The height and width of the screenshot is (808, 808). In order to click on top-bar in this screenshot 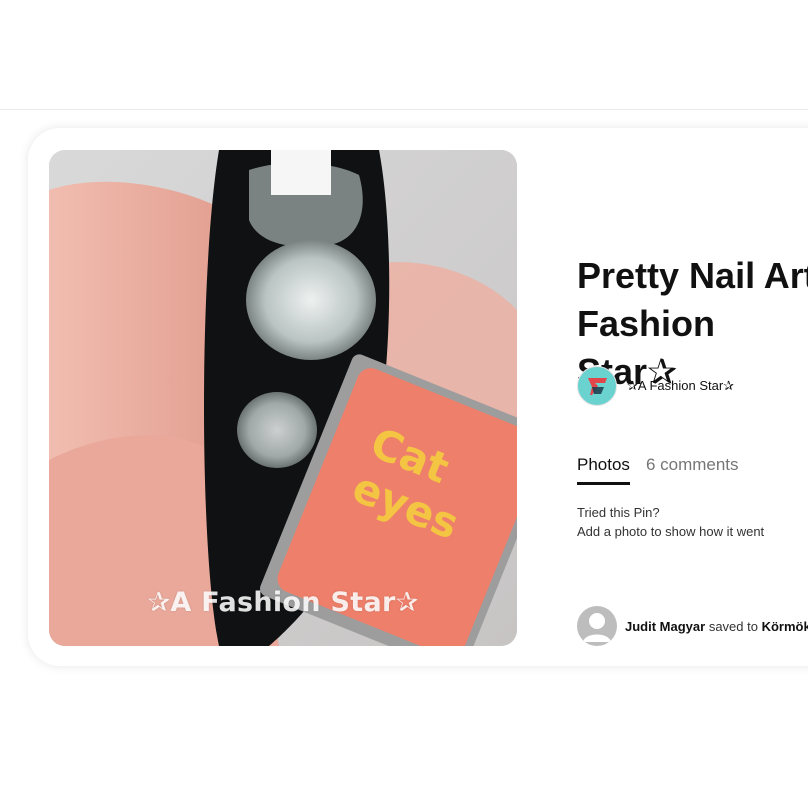, I will do `click(404, 55)`.